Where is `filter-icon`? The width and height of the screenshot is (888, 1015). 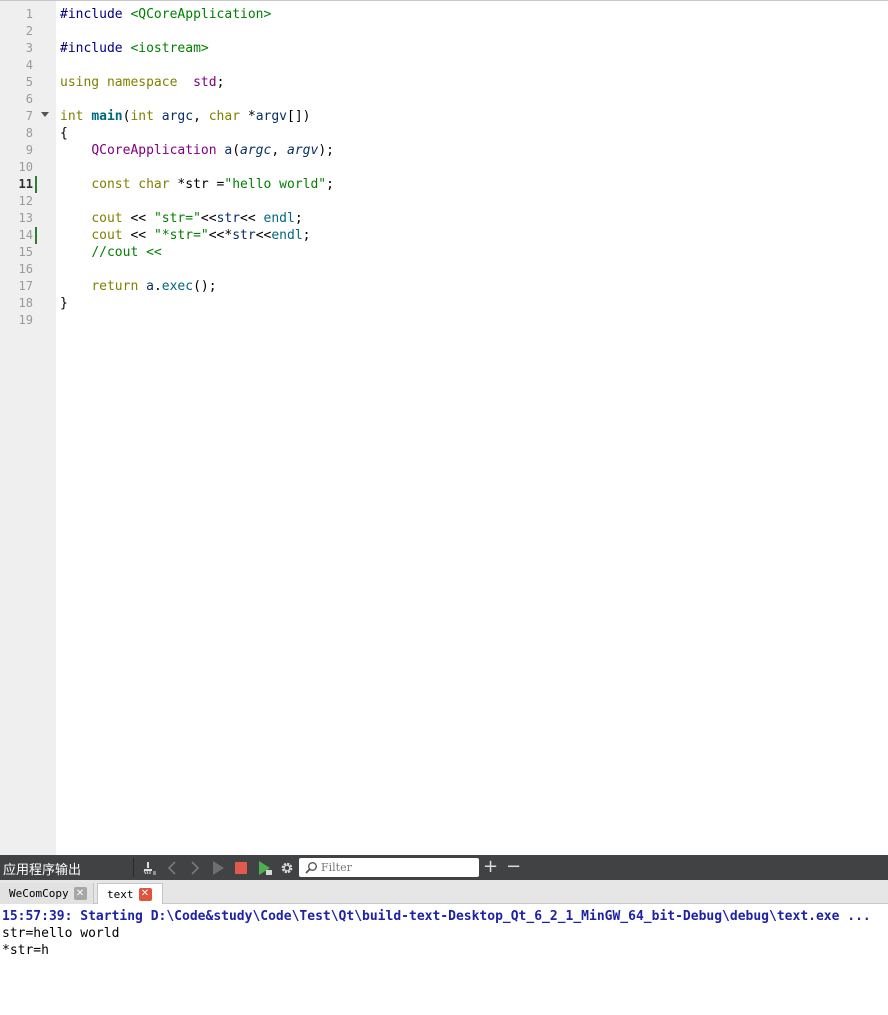 filter-icon is located at coordinates (311, 867).